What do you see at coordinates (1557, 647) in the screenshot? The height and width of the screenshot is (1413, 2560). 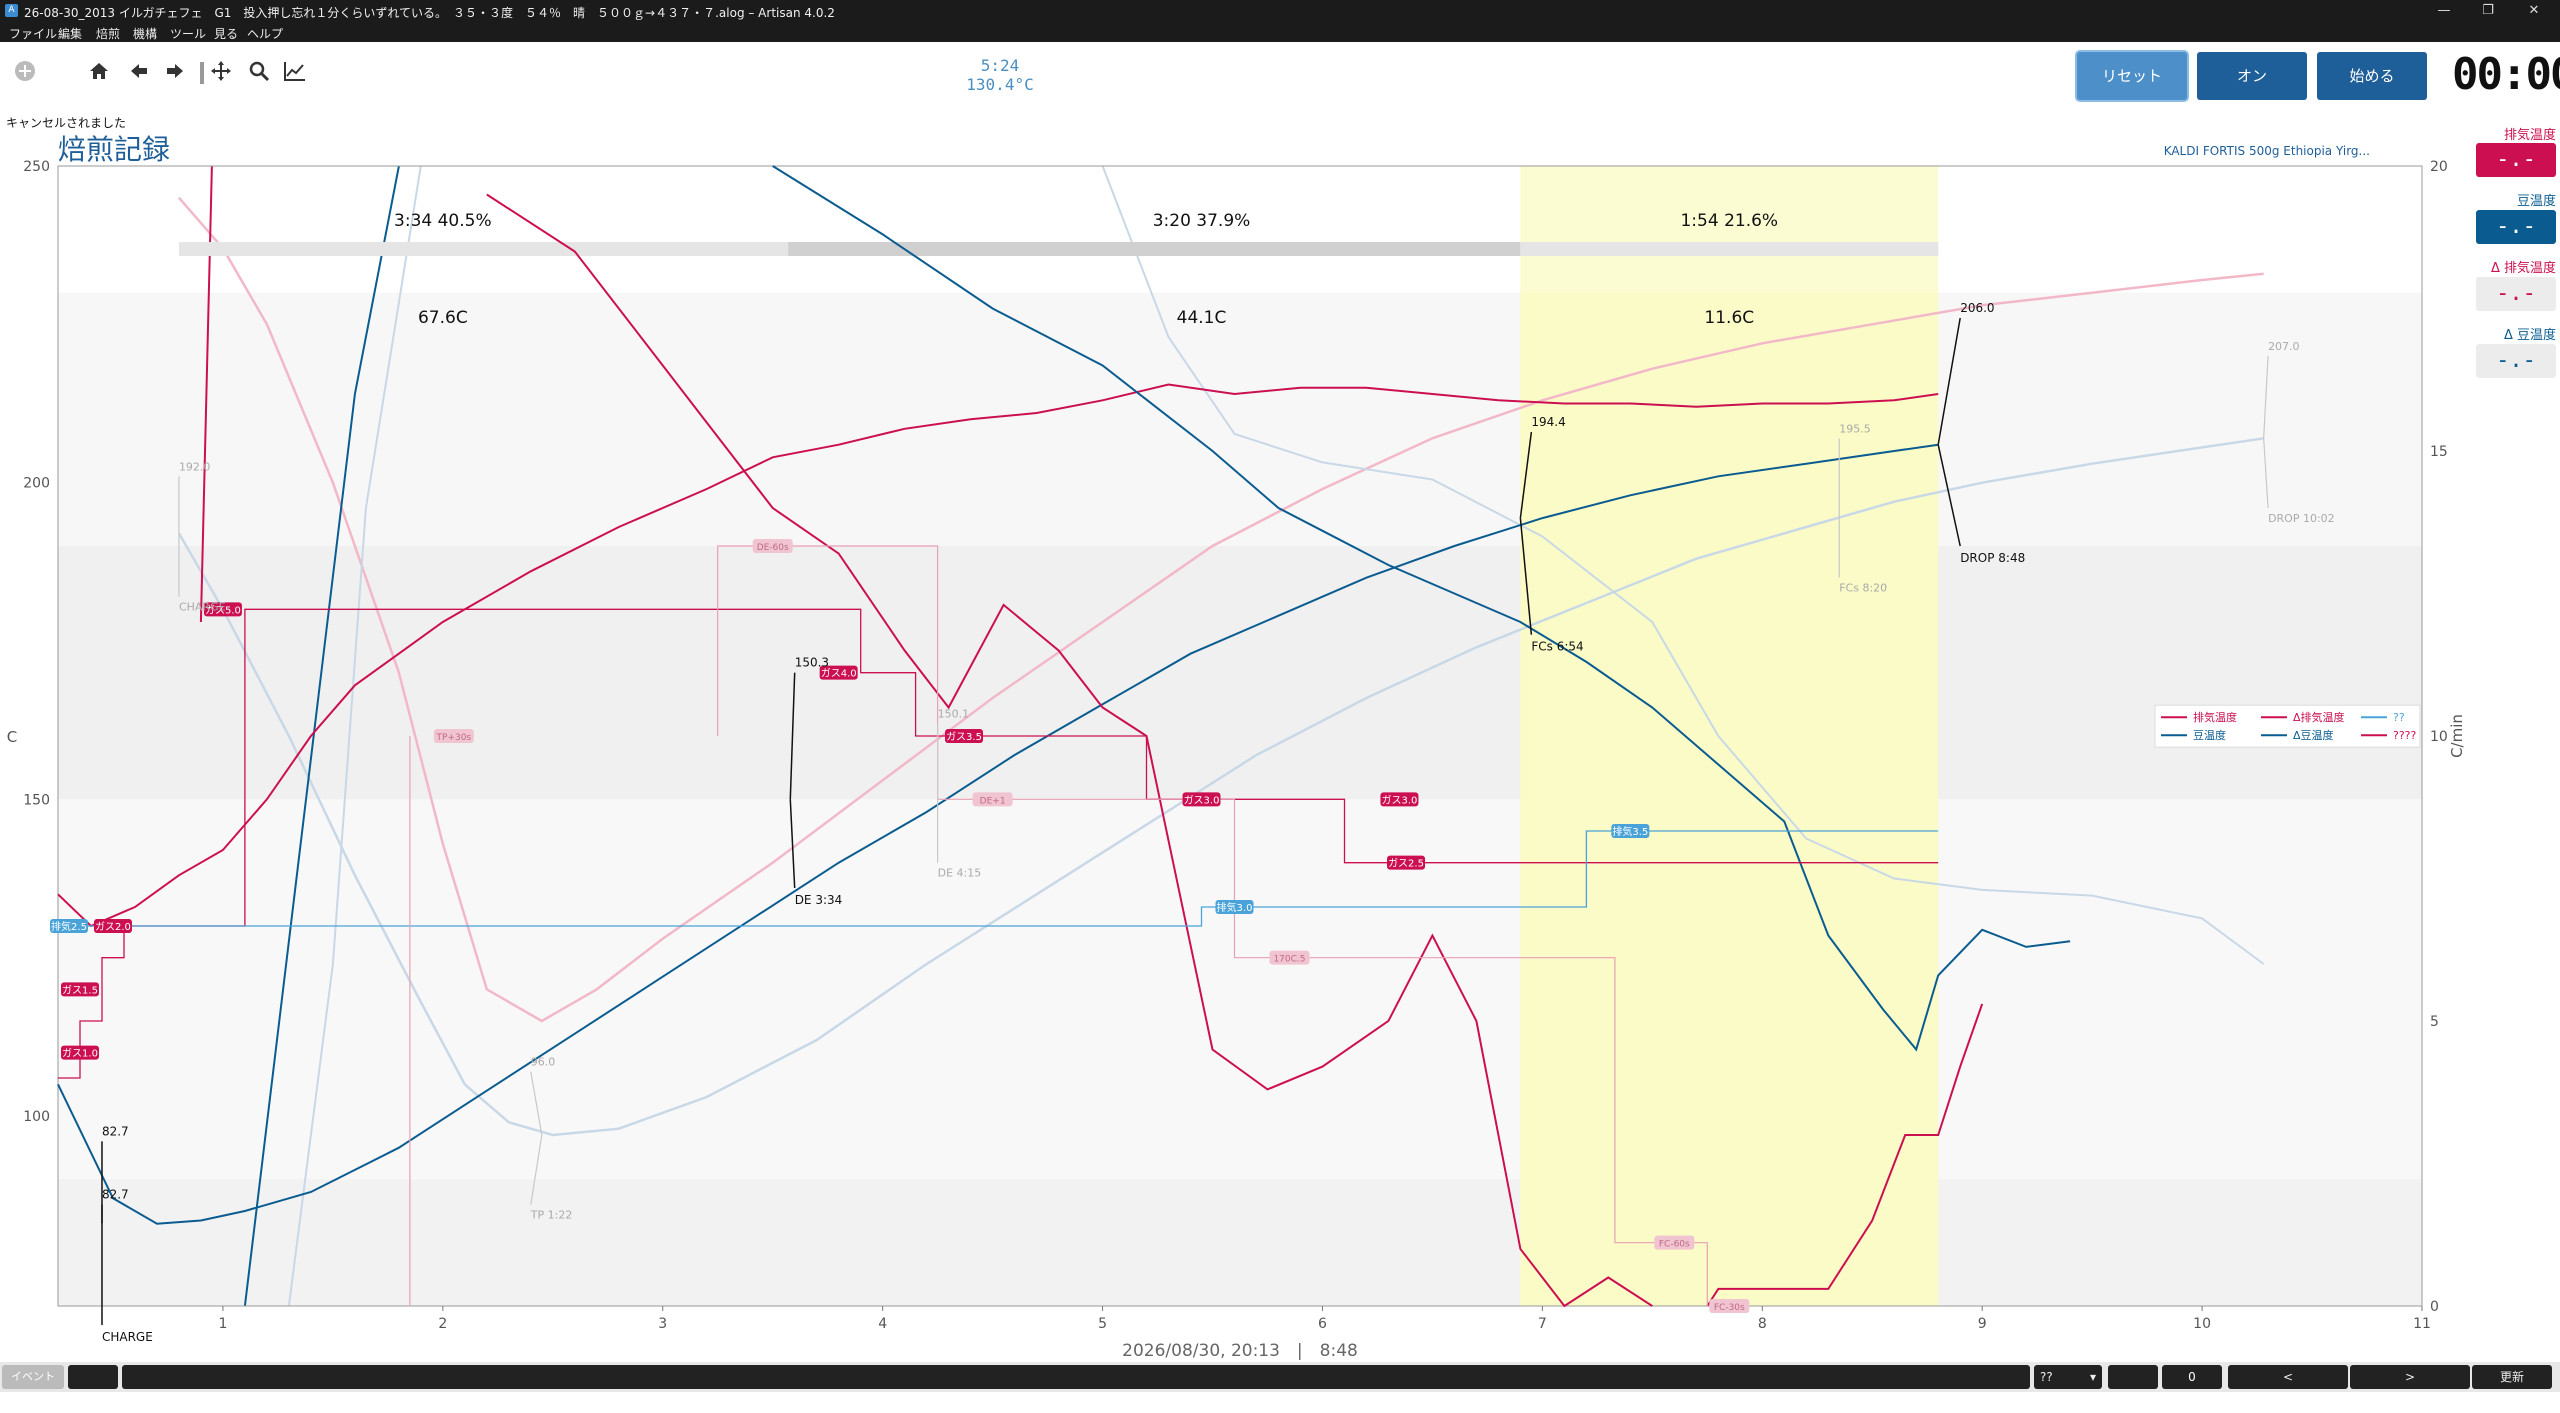 I see `annotation-label: FCs 6:54` at bounding box center [1557, 647].